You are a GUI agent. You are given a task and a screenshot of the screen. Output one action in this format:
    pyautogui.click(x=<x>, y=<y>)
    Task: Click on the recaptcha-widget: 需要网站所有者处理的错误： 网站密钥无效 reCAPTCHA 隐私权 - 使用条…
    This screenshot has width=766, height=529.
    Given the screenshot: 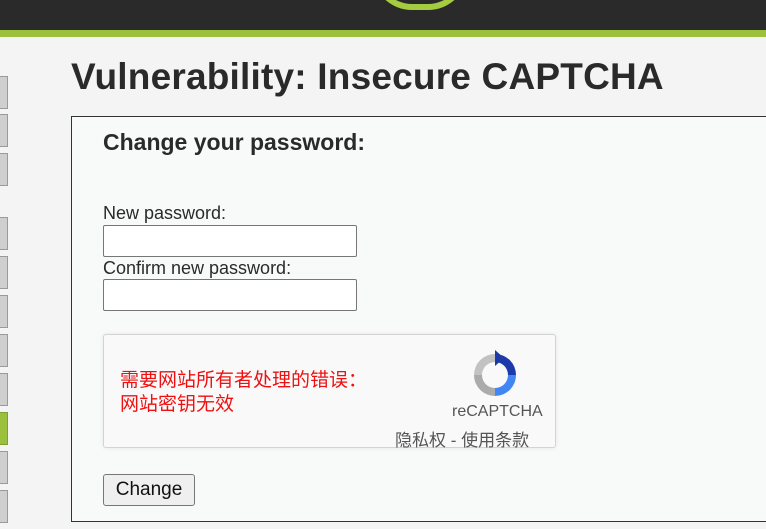 What is the action you would take?
    pyautogui.click(x=329, y=392)
    